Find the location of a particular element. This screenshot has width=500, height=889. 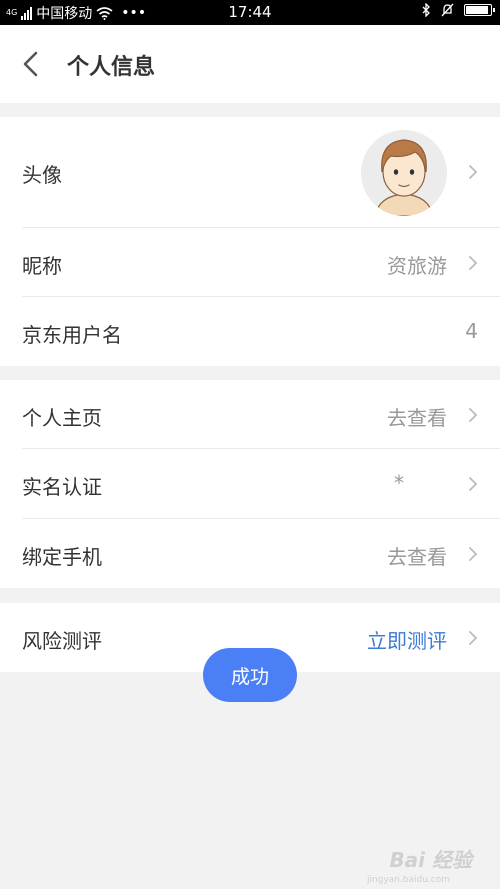

watermark-url: jingyan.baidu.com is located at coordinates (408, 880).